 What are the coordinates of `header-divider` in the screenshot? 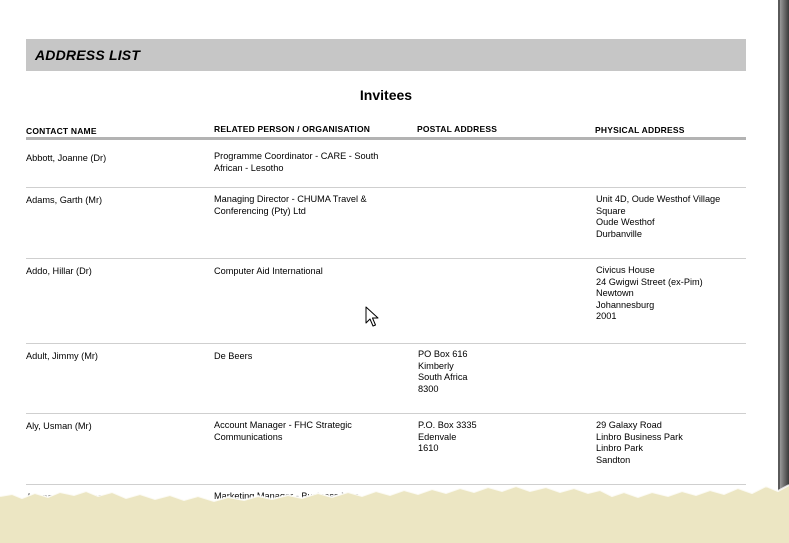 It's located at (386, 138).